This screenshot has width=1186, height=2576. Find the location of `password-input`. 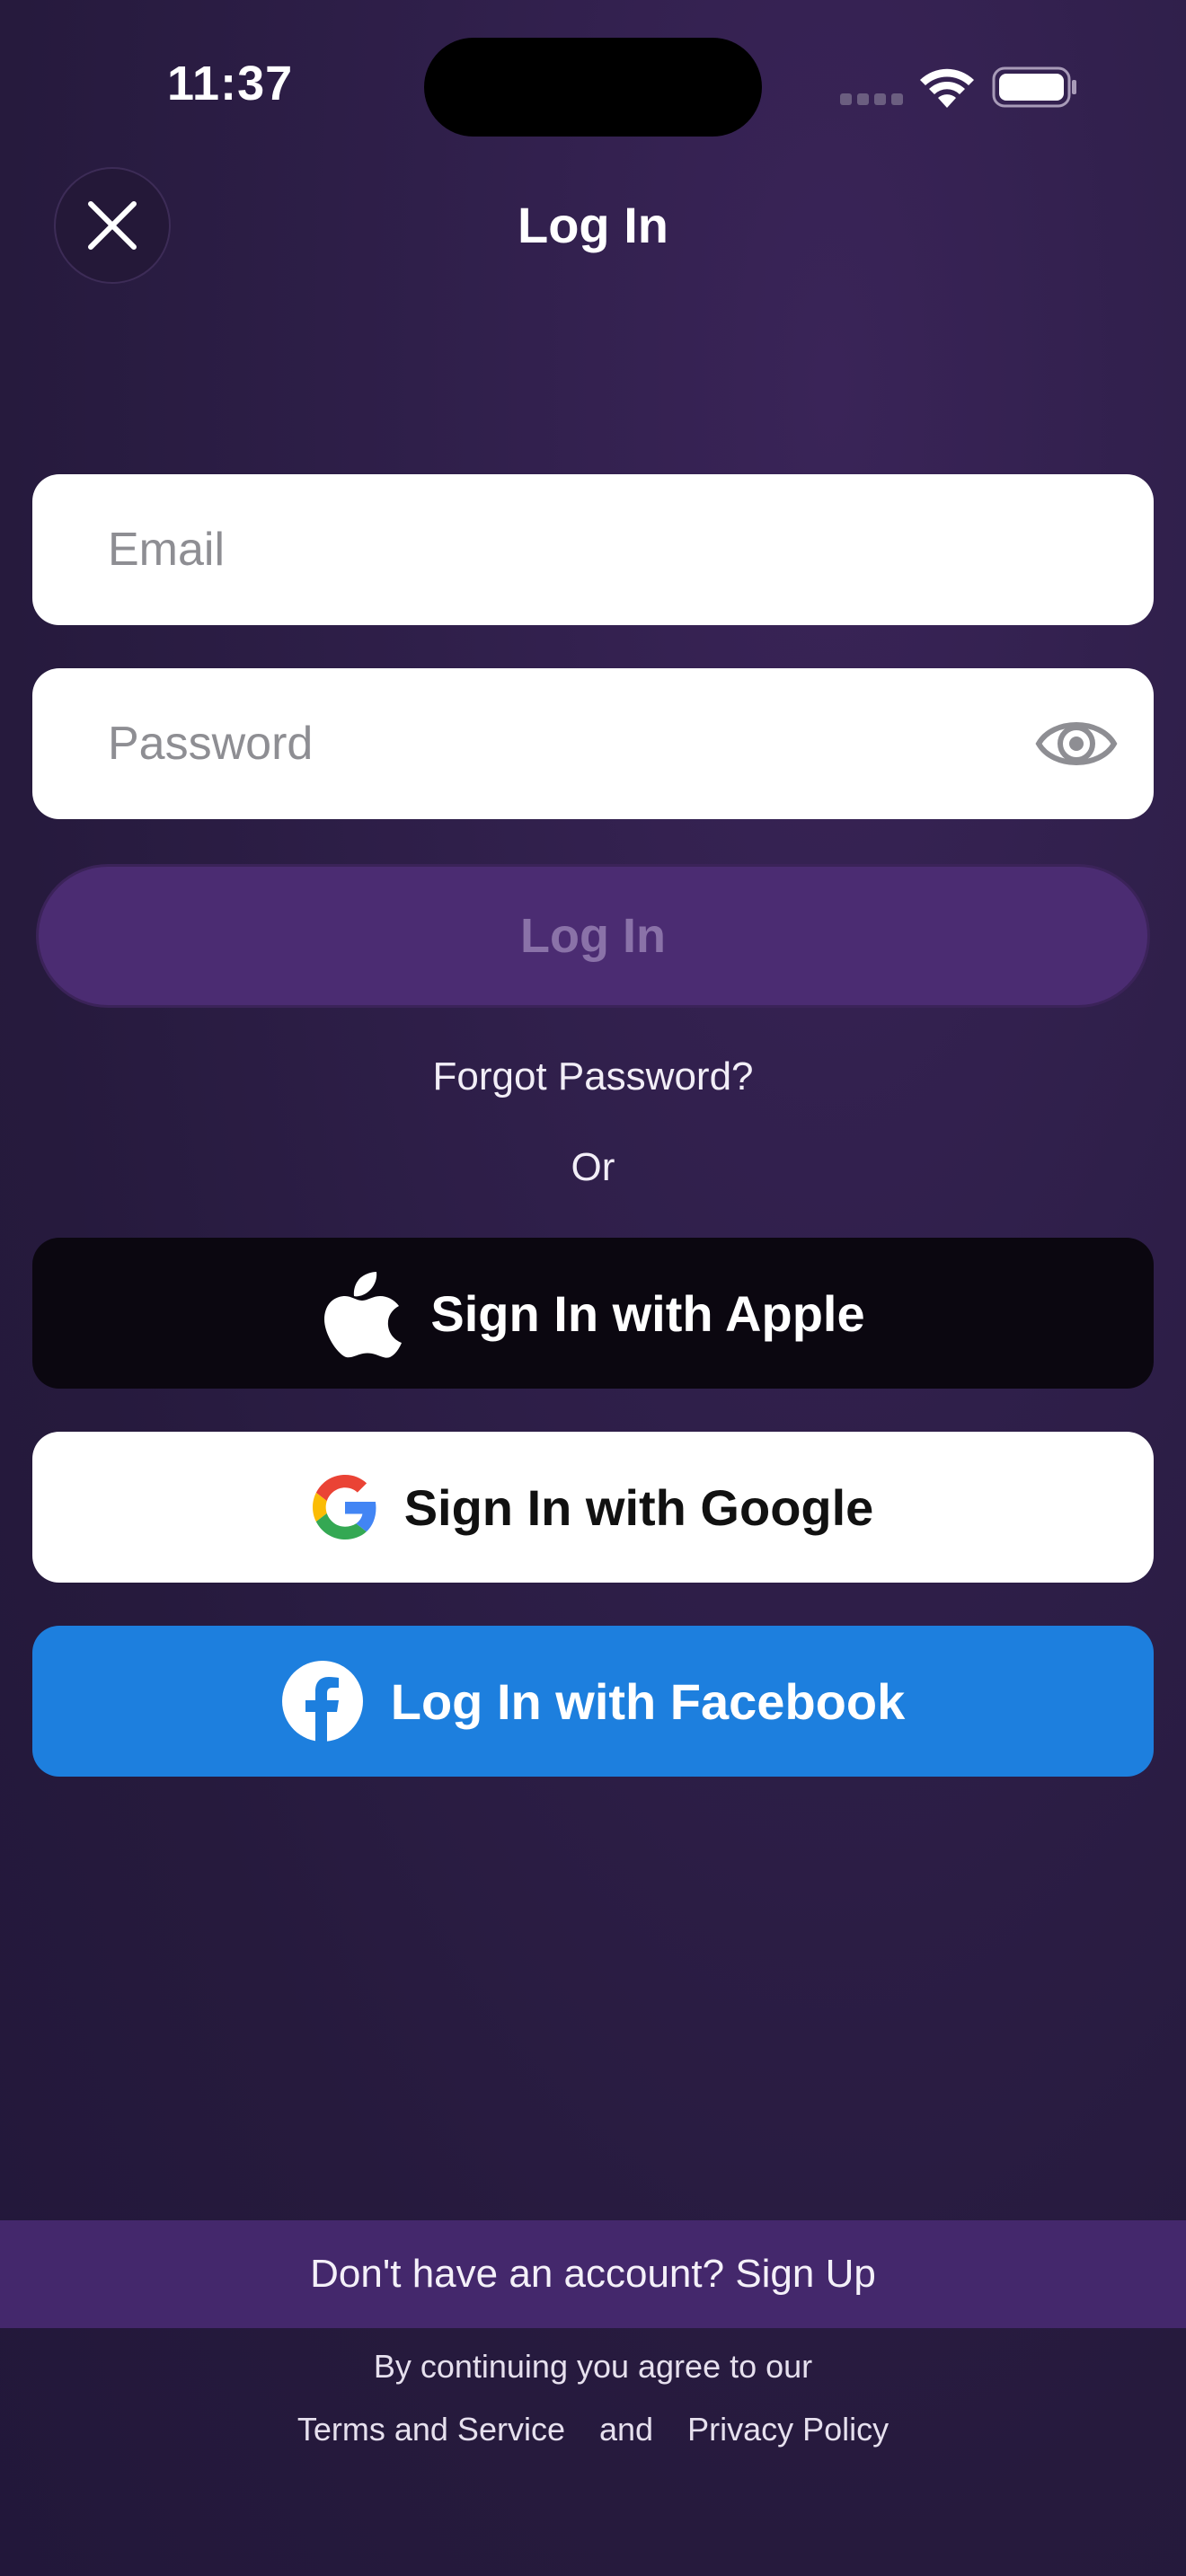

password-input is located at coordinates (557, 743).